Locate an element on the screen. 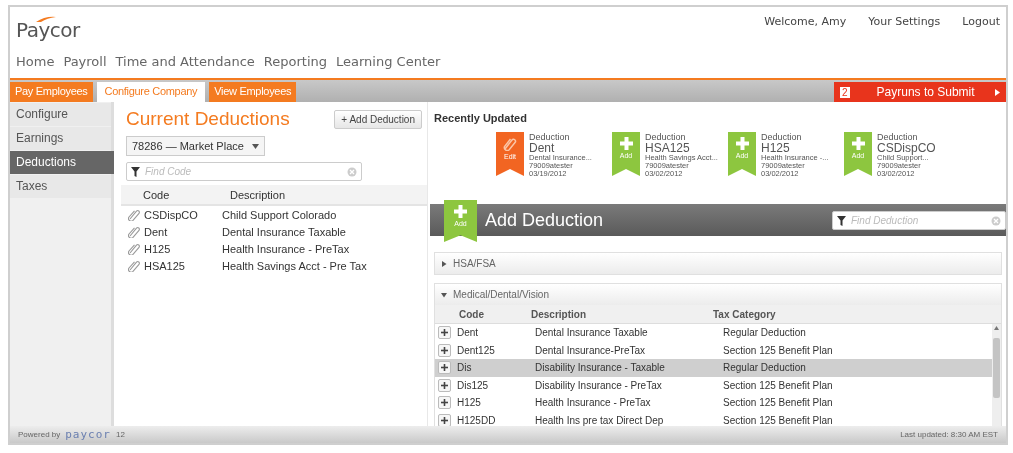  count-badge: 2 is located at coordinates (845, 92).